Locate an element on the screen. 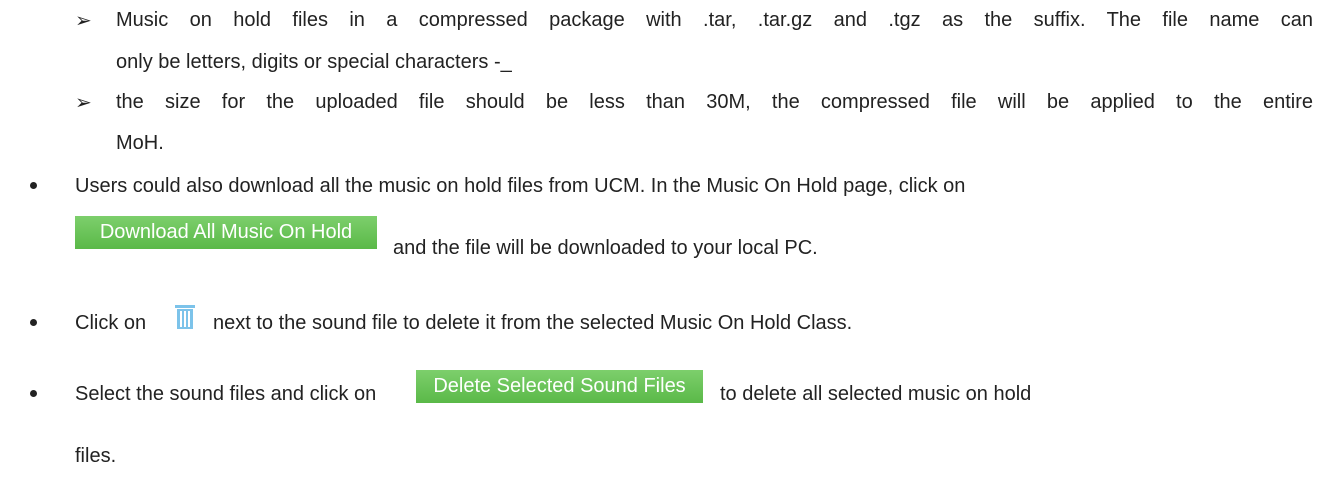  delete-selected-outro-text: to delete all selected music on hold is located at coordinates (876, 394).